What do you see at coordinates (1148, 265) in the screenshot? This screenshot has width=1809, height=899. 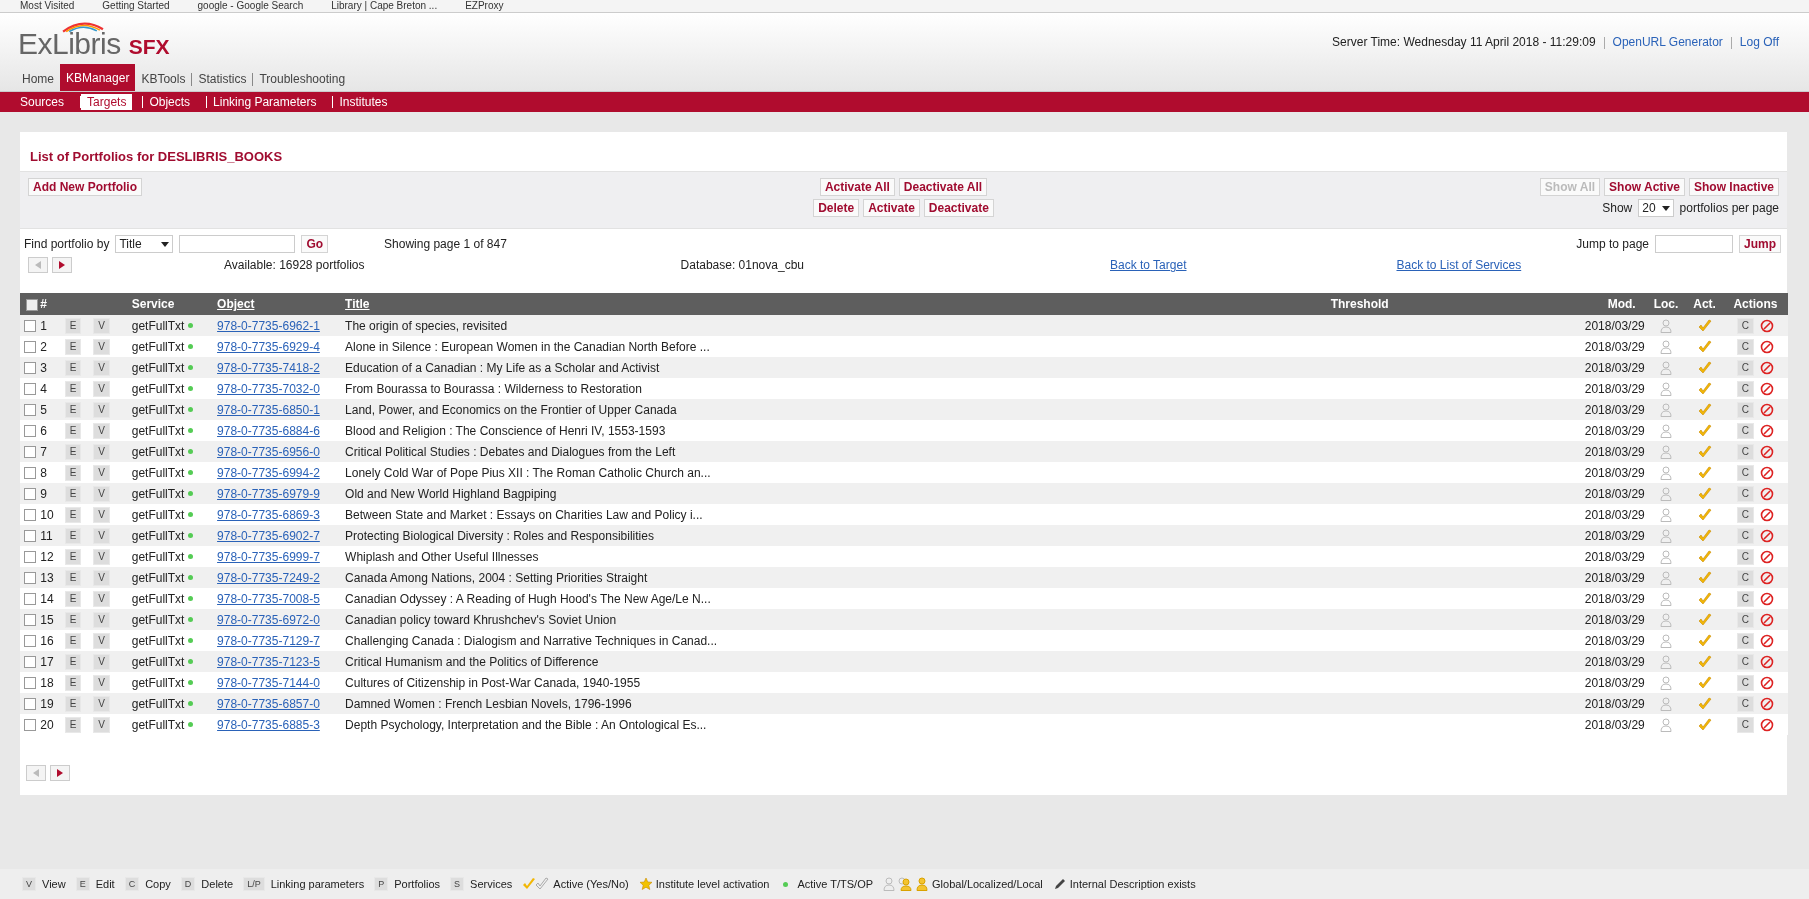 I see `back-to-target-link: Back to Target` at bounding box center [1148, 265].